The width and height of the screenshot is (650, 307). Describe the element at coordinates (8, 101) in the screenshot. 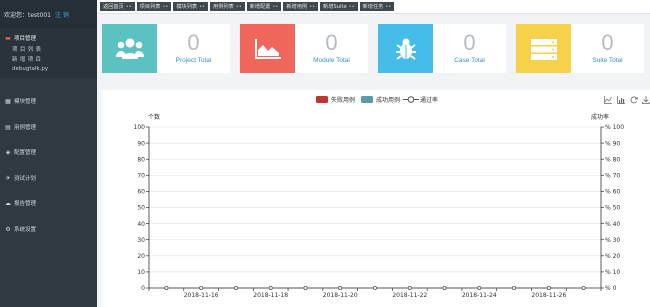

I see `grid-icon: ▦` at that location.